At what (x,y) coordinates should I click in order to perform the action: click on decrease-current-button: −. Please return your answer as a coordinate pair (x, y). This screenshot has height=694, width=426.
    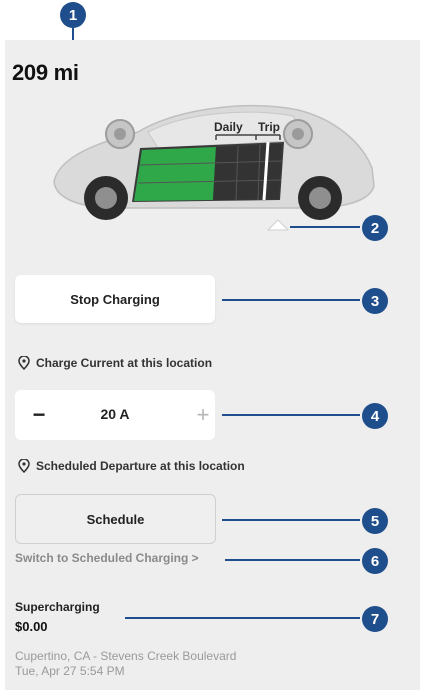
    Looking at the image, I should click on (39, 414).